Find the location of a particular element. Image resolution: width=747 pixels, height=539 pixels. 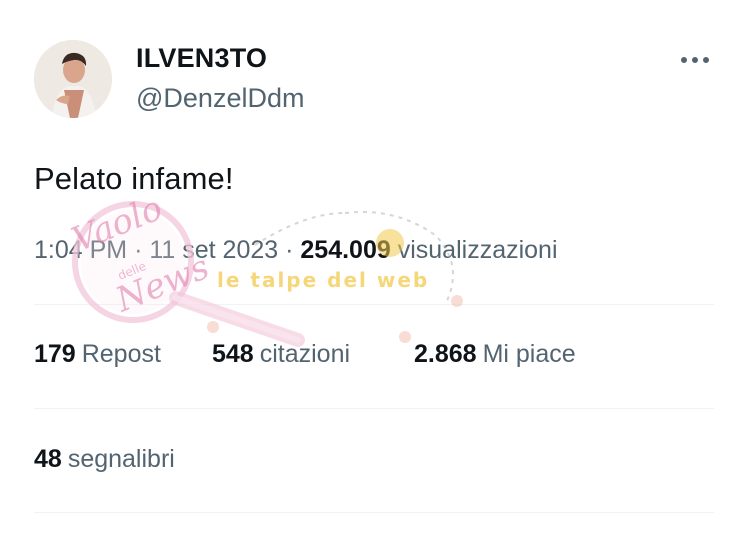

profile-photo is located at coordinates (73, 79).